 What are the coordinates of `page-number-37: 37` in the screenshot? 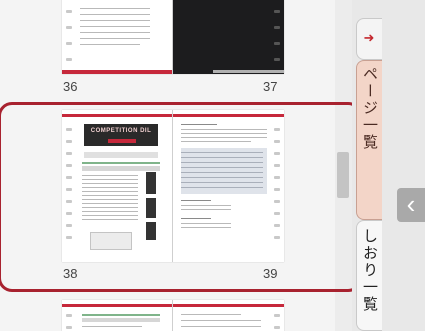 It's located at (270, 86).